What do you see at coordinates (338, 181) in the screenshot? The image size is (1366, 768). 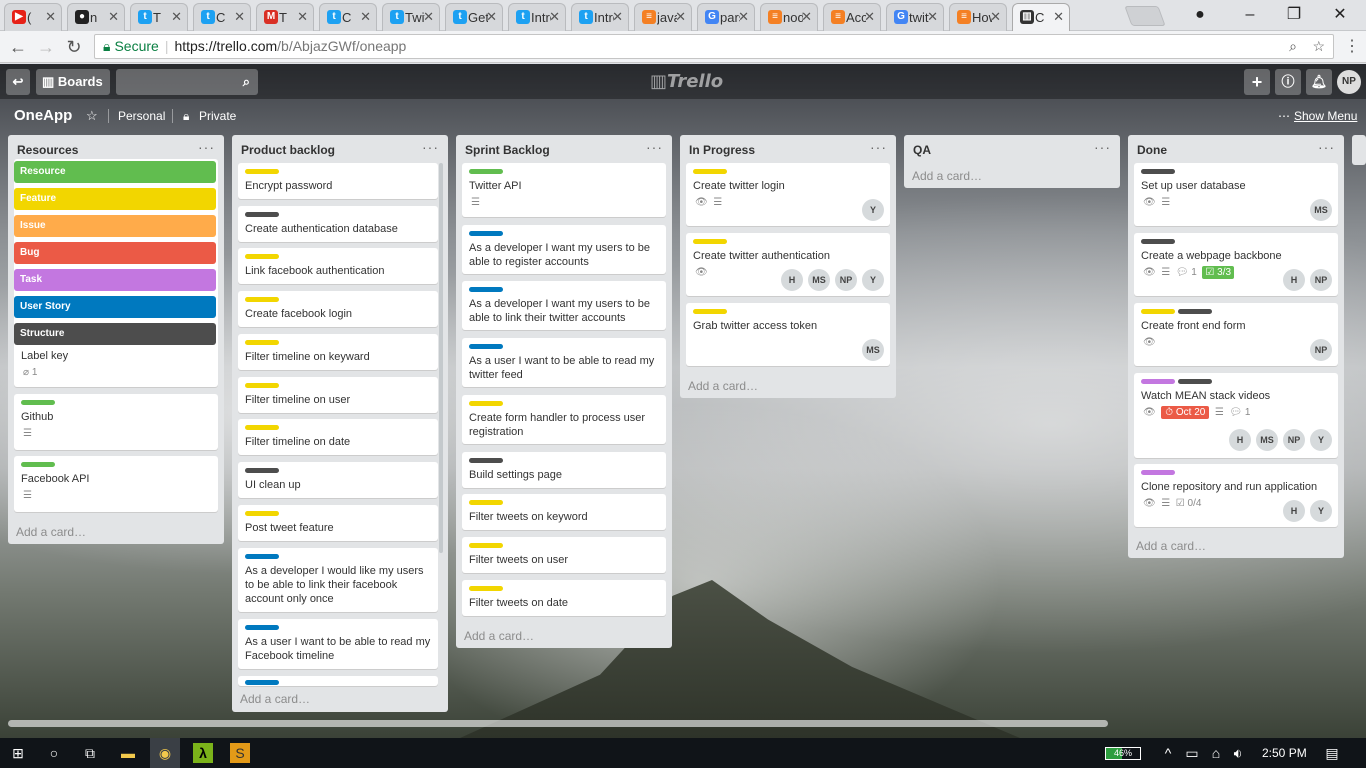 I see `card: Encrypt password` at bounding box center [338, 181].